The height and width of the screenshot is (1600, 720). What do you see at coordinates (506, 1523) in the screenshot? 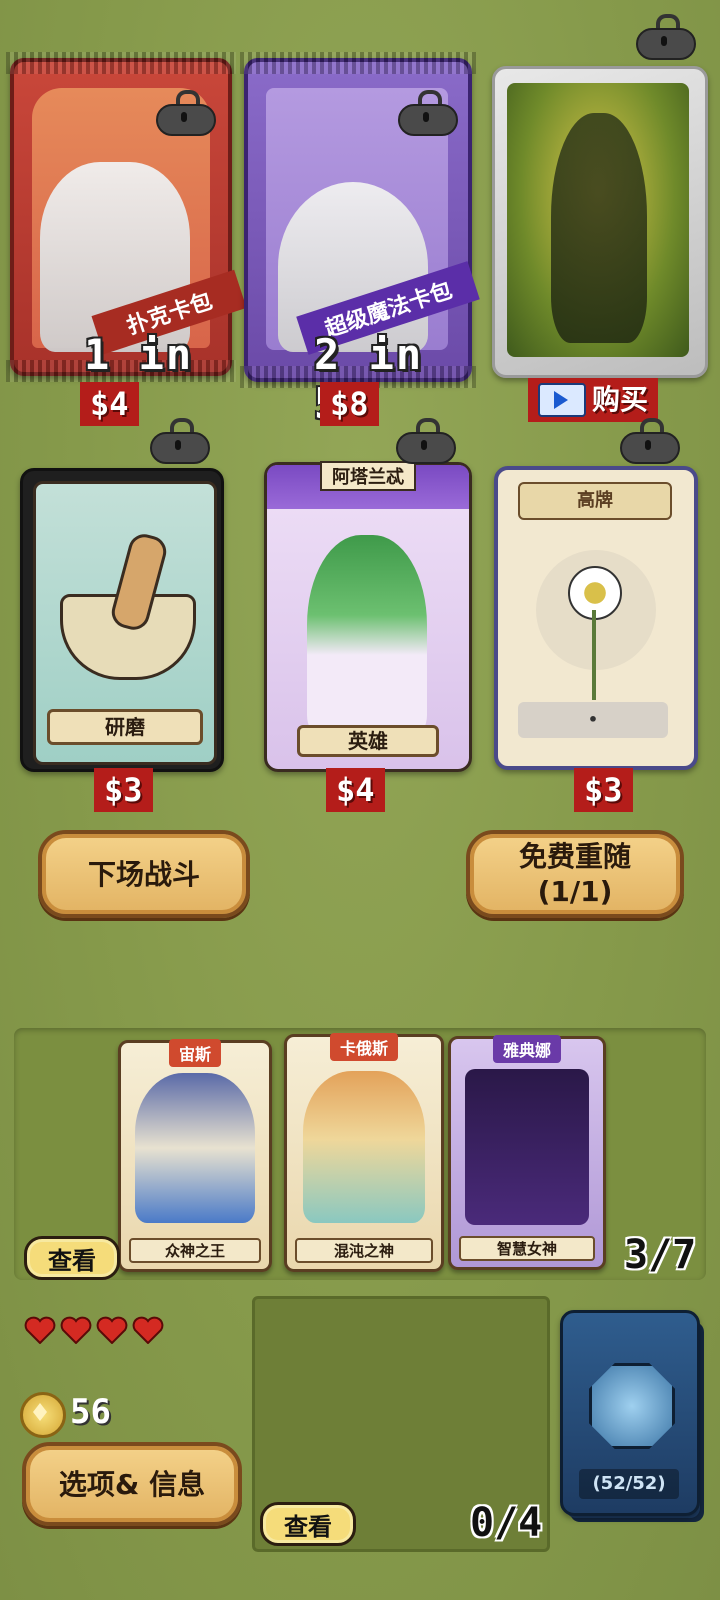
I see `play-zone-count: 0/4` at bounding box center [506, 1523].